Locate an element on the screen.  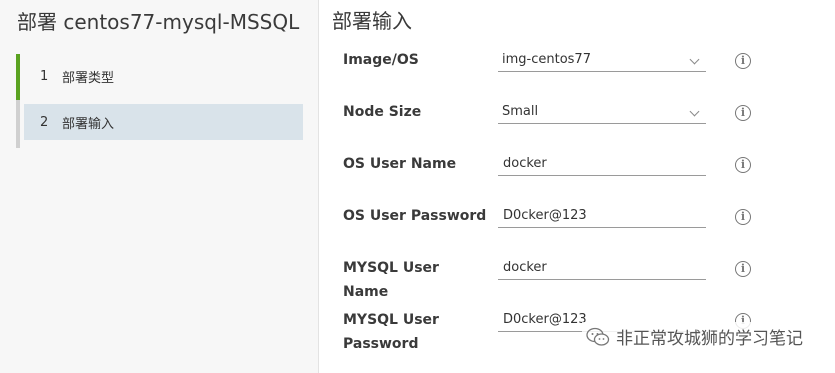
mysql-user-name-label: MYSQL User Name is located at coordinates (391, 280).